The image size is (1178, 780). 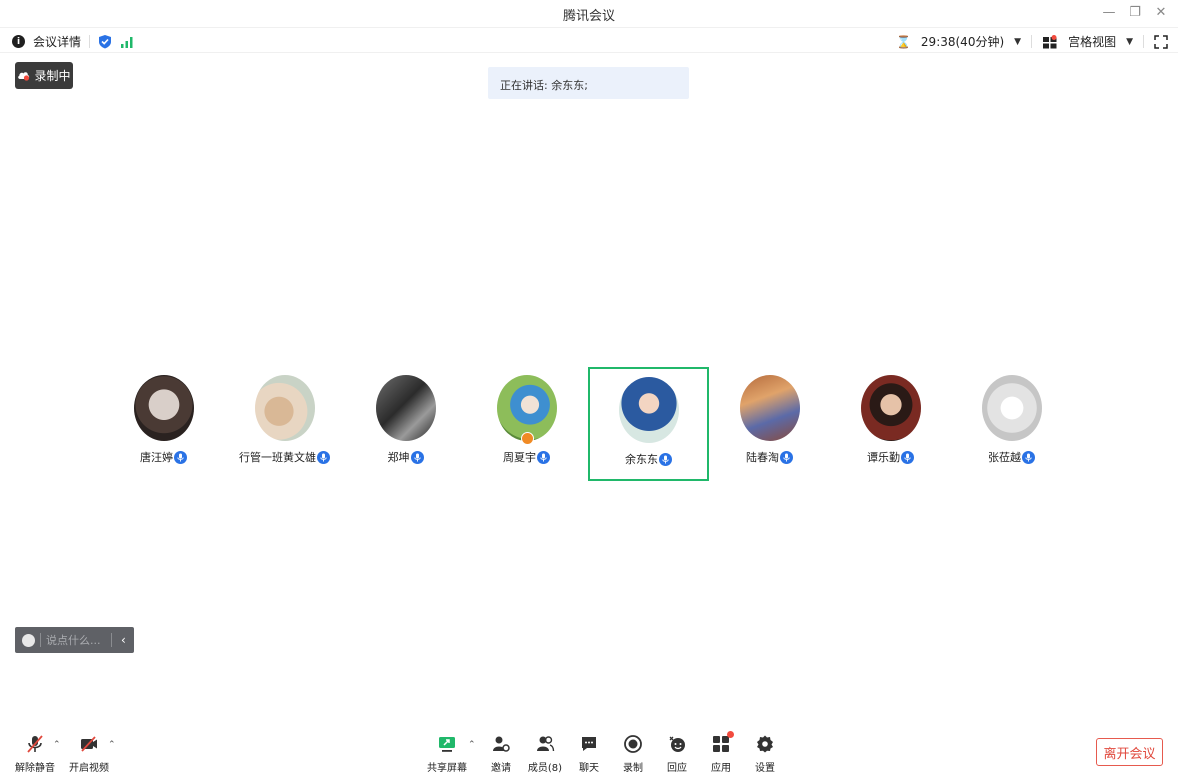 I want to click on apps-icon, so click(x=722, y=743).